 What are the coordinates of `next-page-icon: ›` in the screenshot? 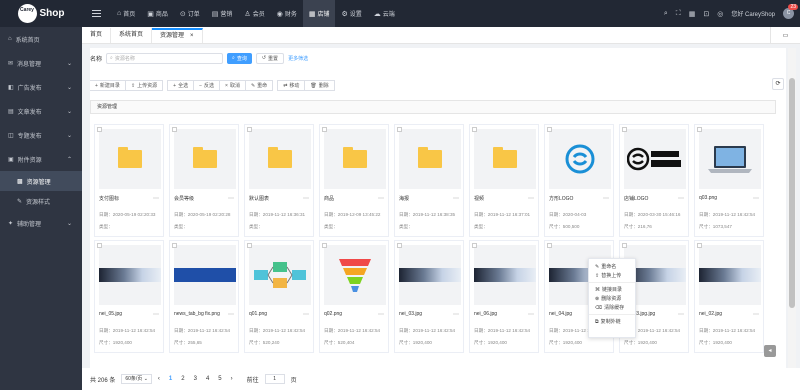 It's located at (232, 379).